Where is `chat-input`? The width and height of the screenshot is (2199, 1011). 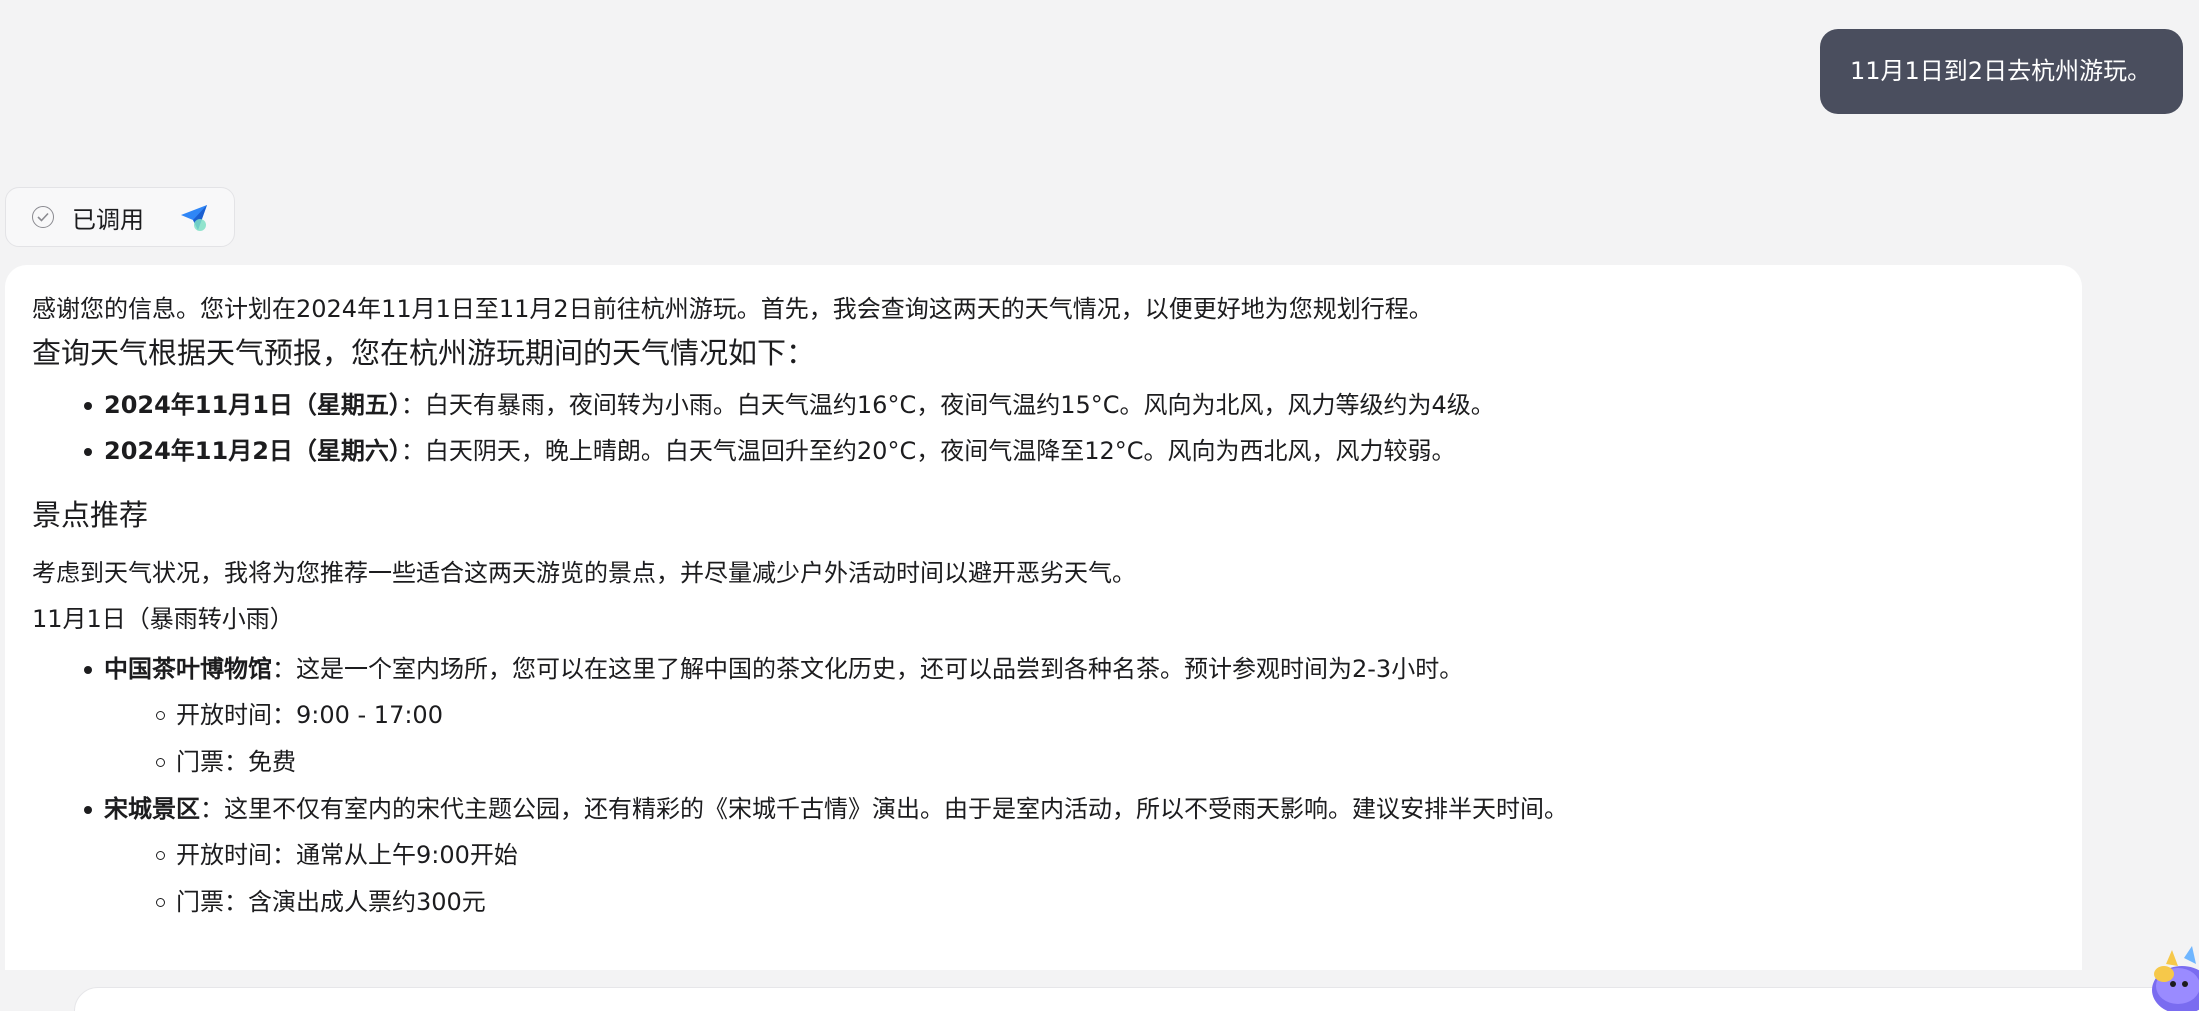
chat-input is located at coordinates (1136, 999).